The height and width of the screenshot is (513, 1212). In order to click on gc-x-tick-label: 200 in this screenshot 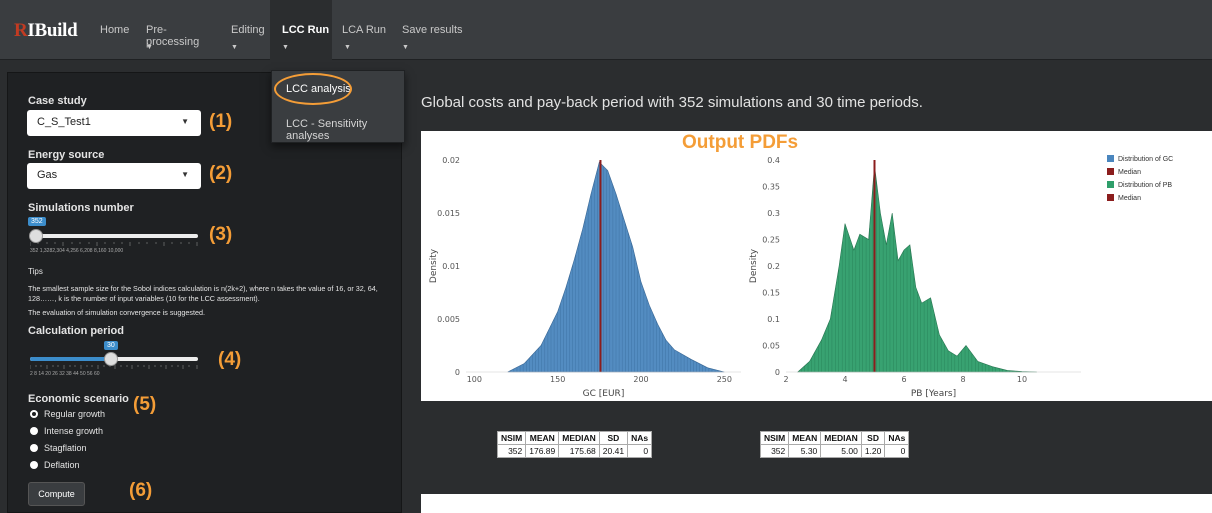, I will do `click(640, 379)`.